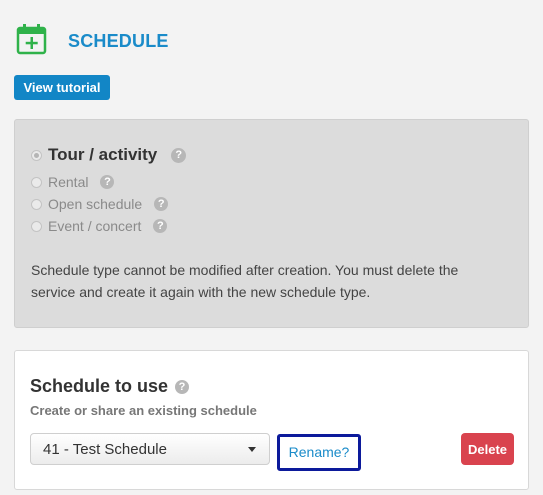 Image resolution: width=543 pixels, height=495 pixels. Describe the element at coordinates (99, 386) in the screenshot. I see `section-title-text: Schedule to use` at that location.